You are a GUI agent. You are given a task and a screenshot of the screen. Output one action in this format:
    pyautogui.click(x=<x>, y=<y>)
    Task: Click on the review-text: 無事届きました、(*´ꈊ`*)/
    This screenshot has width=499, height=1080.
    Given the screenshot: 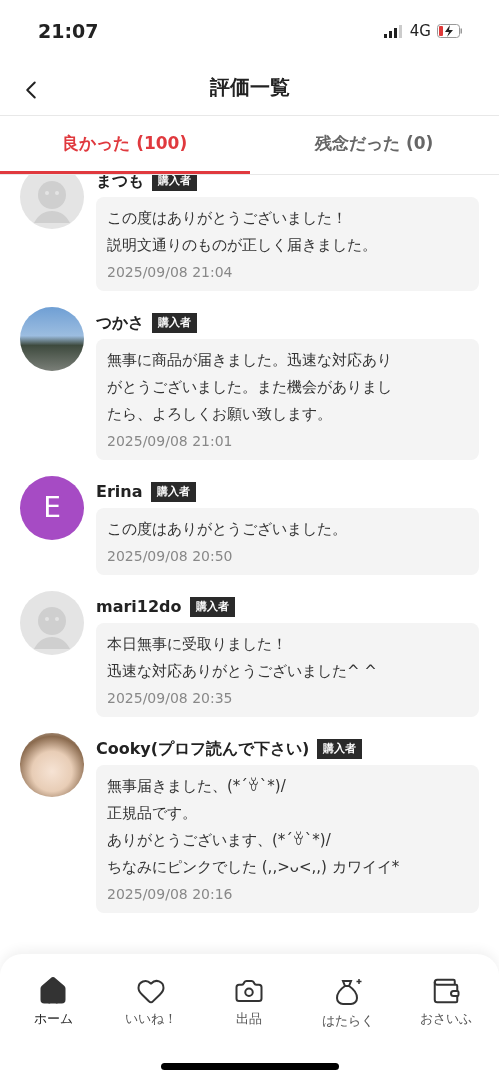 What is the action you would take?
    pyautogui.click(x=197, y=786)
    